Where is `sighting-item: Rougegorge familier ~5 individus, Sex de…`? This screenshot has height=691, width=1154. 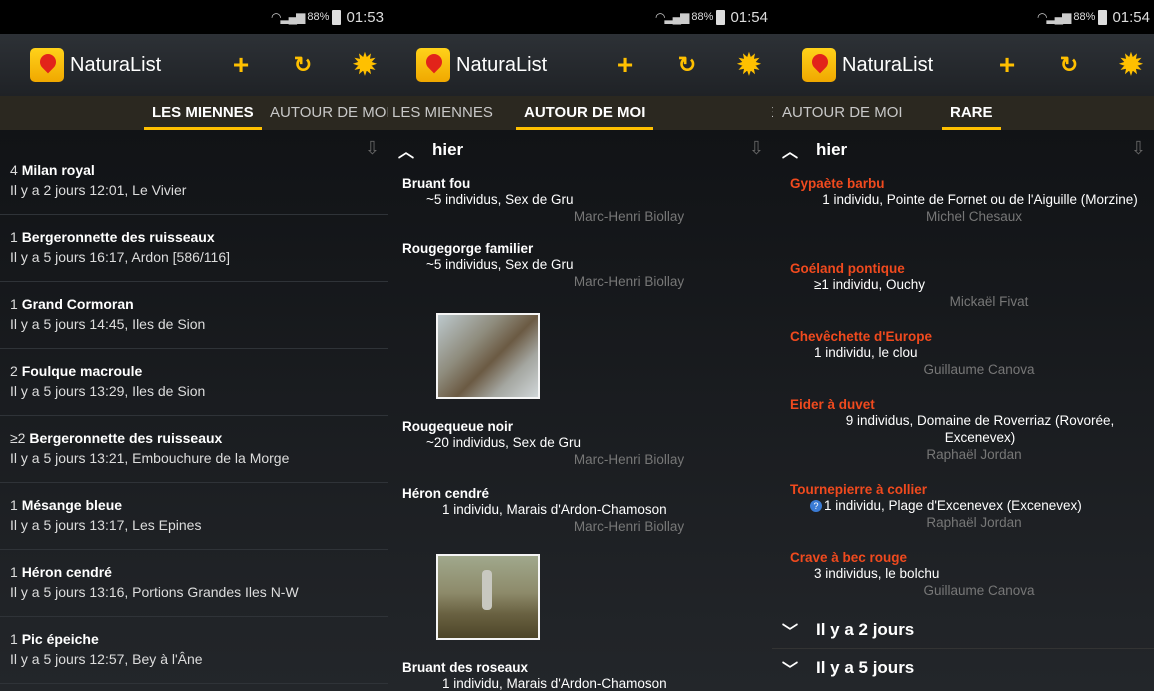 sighting-item: Rougegorge familier ~5 individus, Sex de… is located at coordinates (584, 265).